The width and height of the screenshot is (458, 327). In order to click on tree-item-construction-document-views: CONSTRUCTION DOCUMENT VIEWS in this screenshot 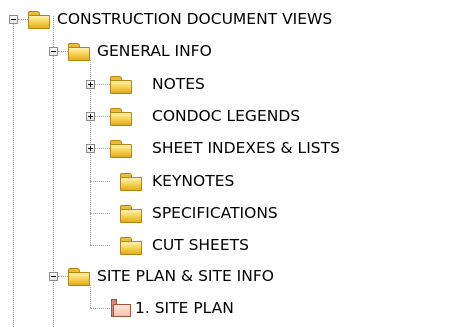, I will do `click(194, 19)`.